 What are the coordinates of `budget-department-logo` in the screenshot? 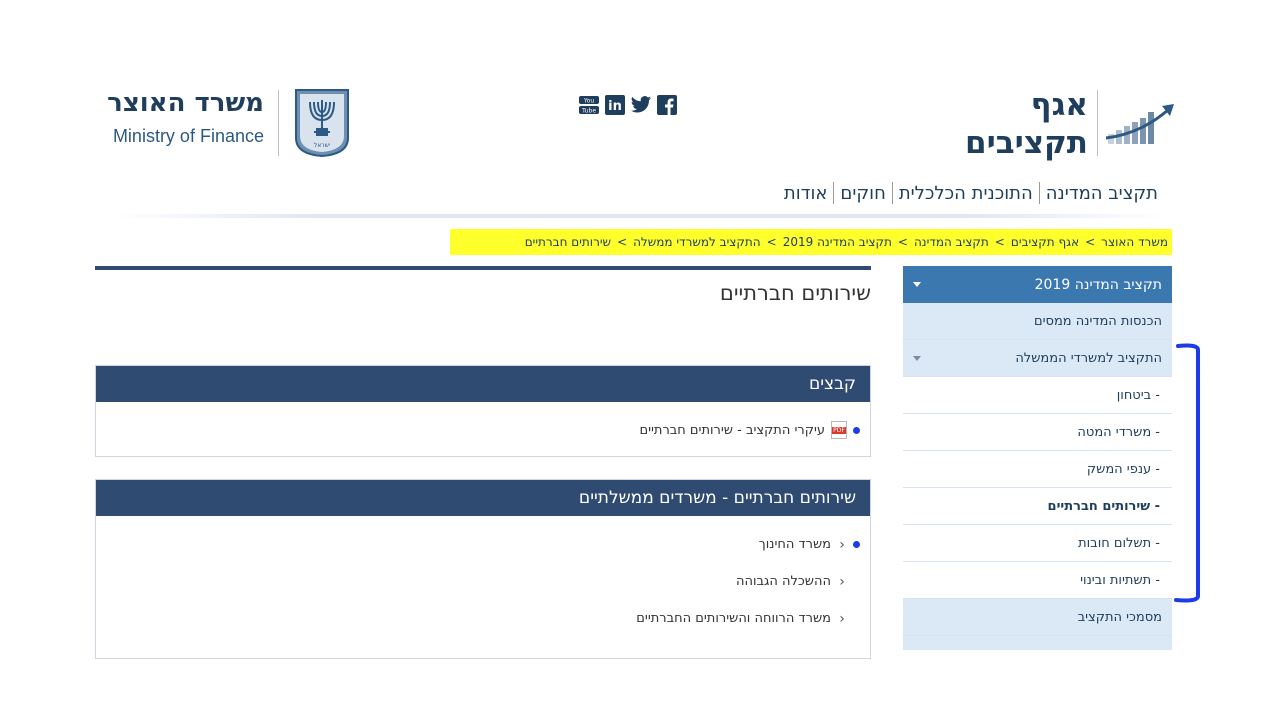 It's located at (1139, 124).